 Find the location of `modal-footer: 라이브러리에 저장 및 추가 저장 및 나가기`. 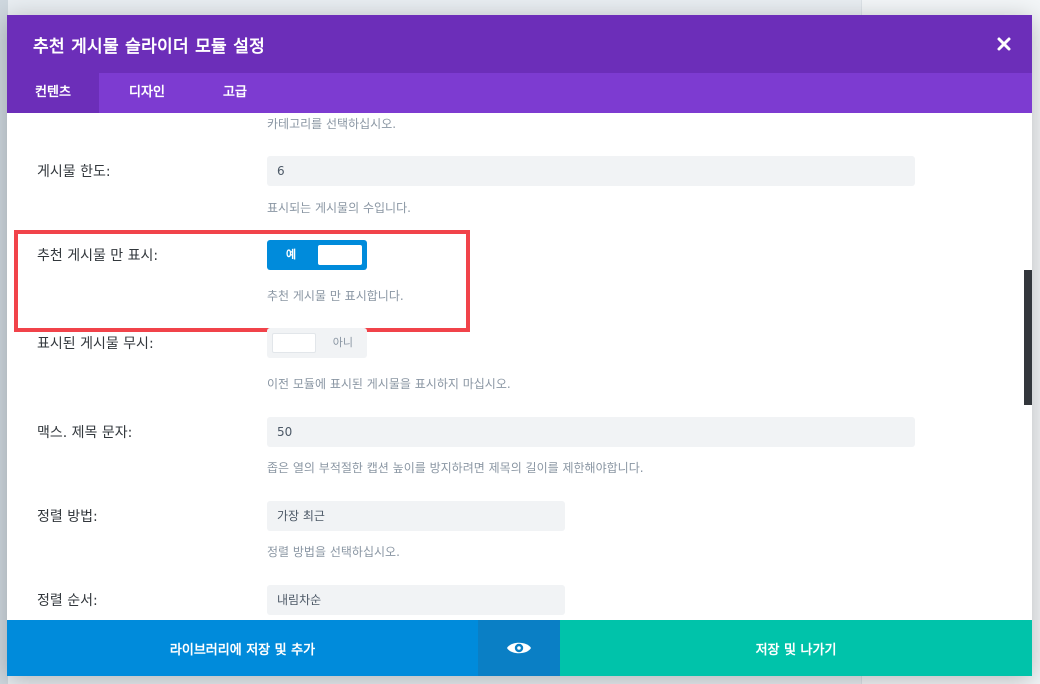

modal-footer: 라이브러리에 저장 및 추가 저장 및 나가기 is located at coordinates (519, 648).